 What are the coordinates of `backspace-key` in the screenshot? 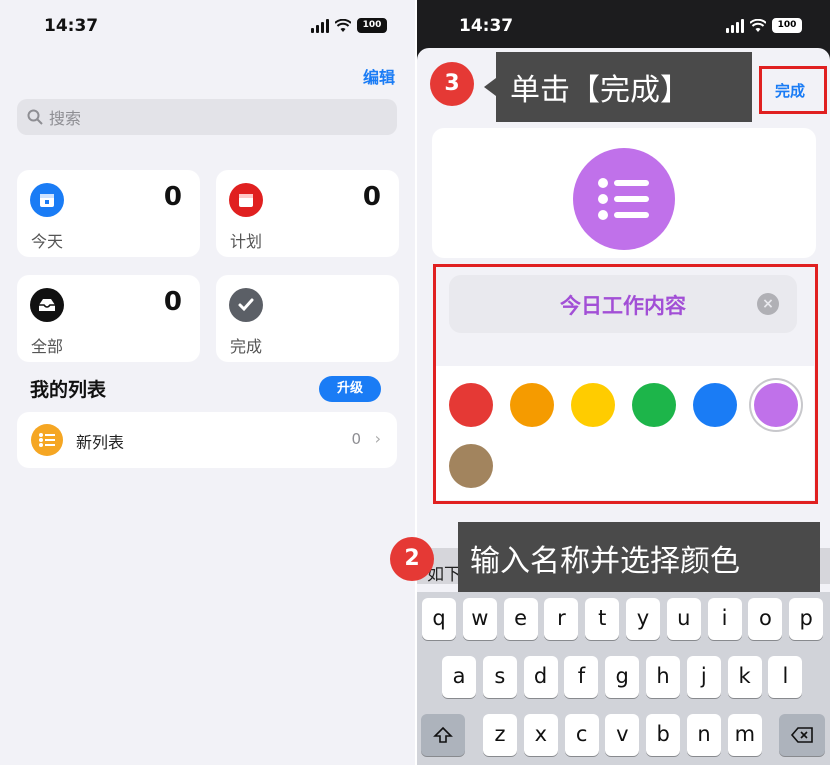 It's located at (802, 735).